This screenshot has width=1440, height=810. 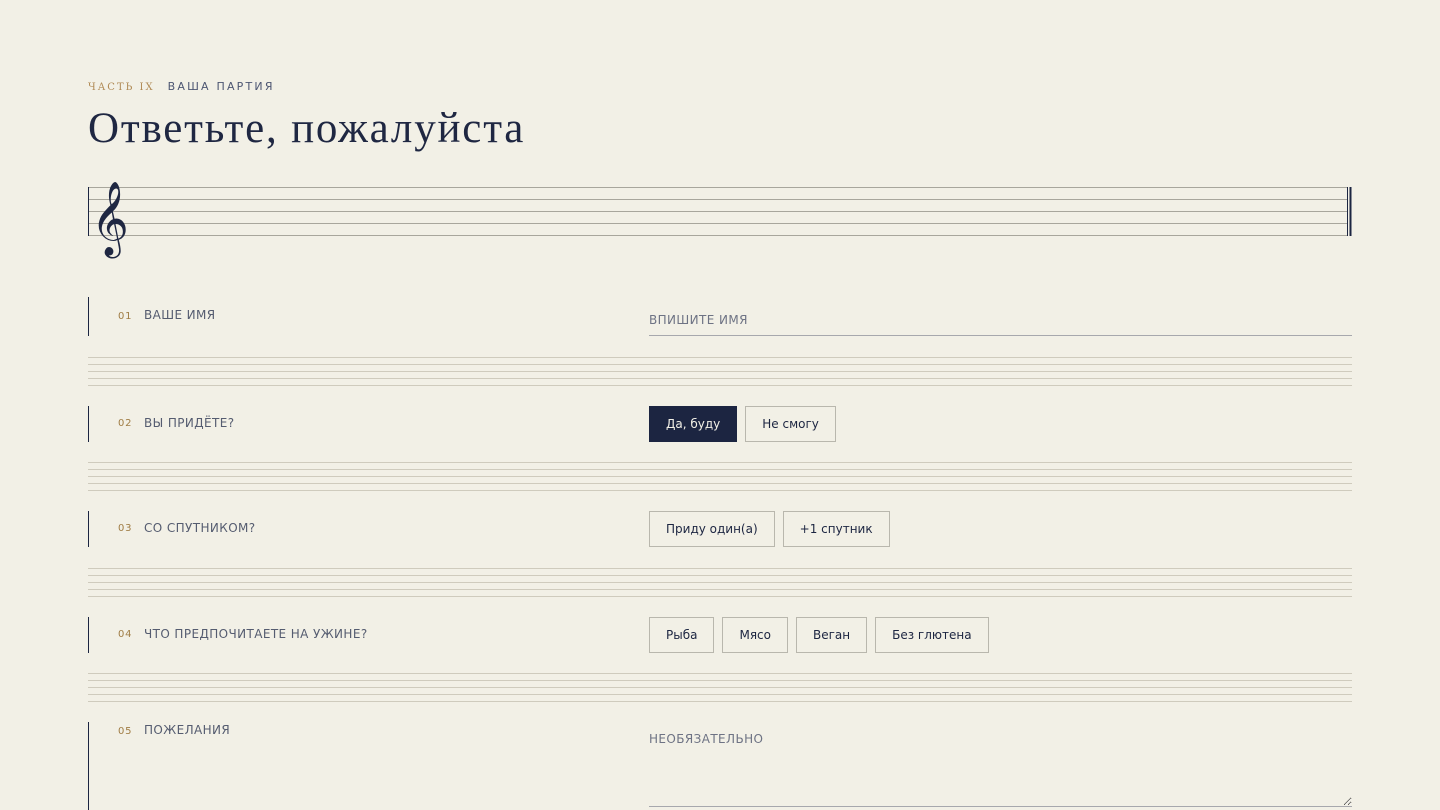 I want to click on section-kicker: ЧАСТЬ IX ВАША ПАРТИЯ, so click(x=181, y=87).